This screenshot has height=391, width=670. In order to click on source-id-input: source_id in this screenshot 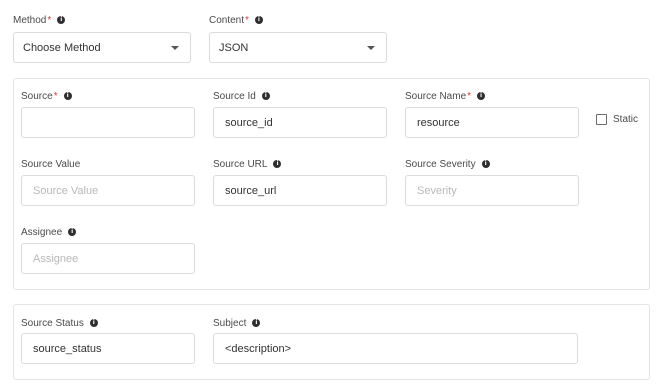, I will do `click(300, 122)`.